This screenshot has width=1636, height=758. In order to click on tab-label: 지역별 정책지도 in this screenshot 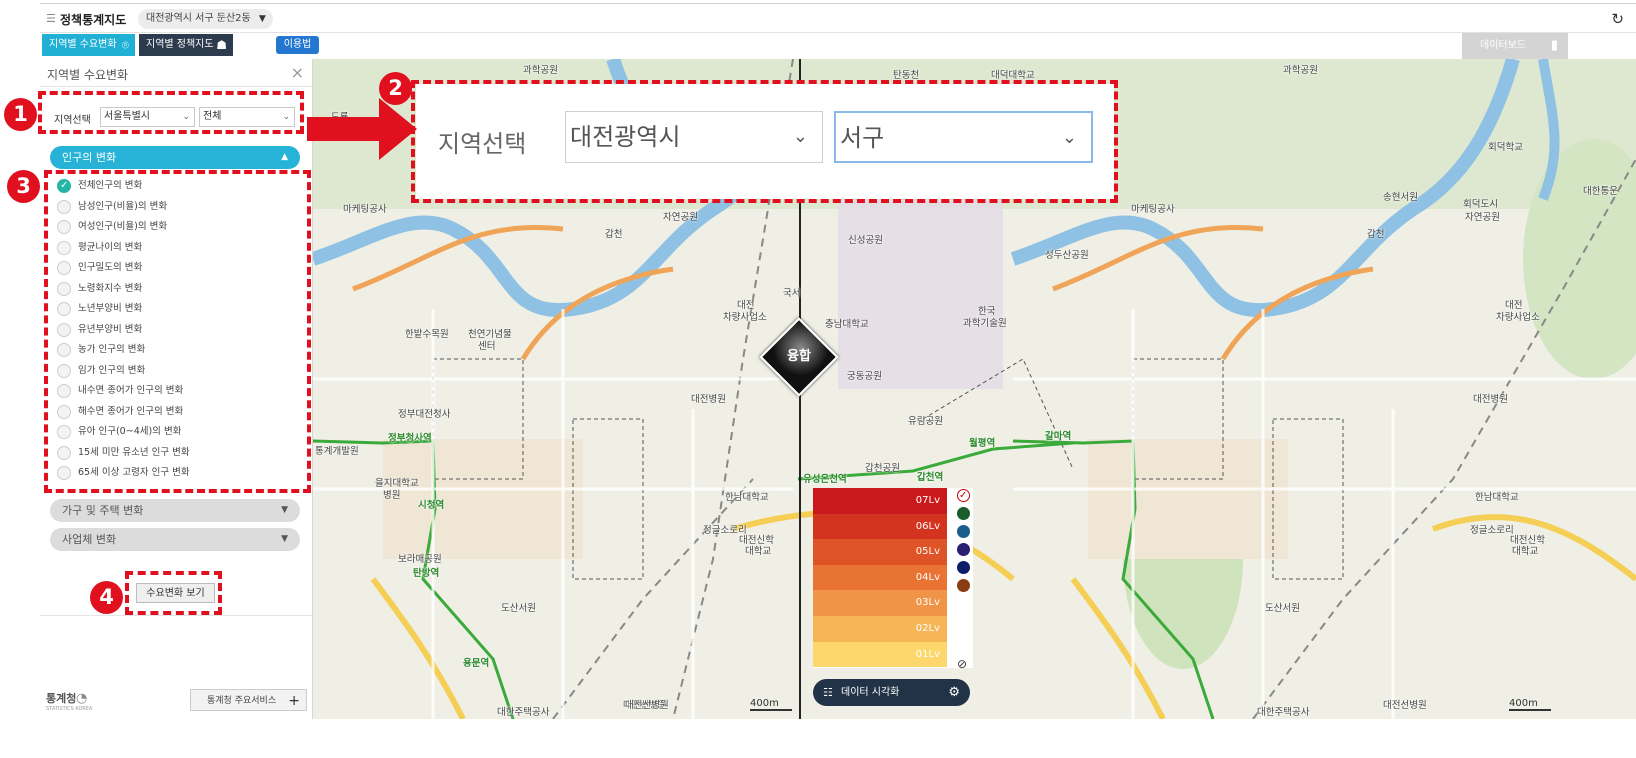, I will do `click(180, 44)`.